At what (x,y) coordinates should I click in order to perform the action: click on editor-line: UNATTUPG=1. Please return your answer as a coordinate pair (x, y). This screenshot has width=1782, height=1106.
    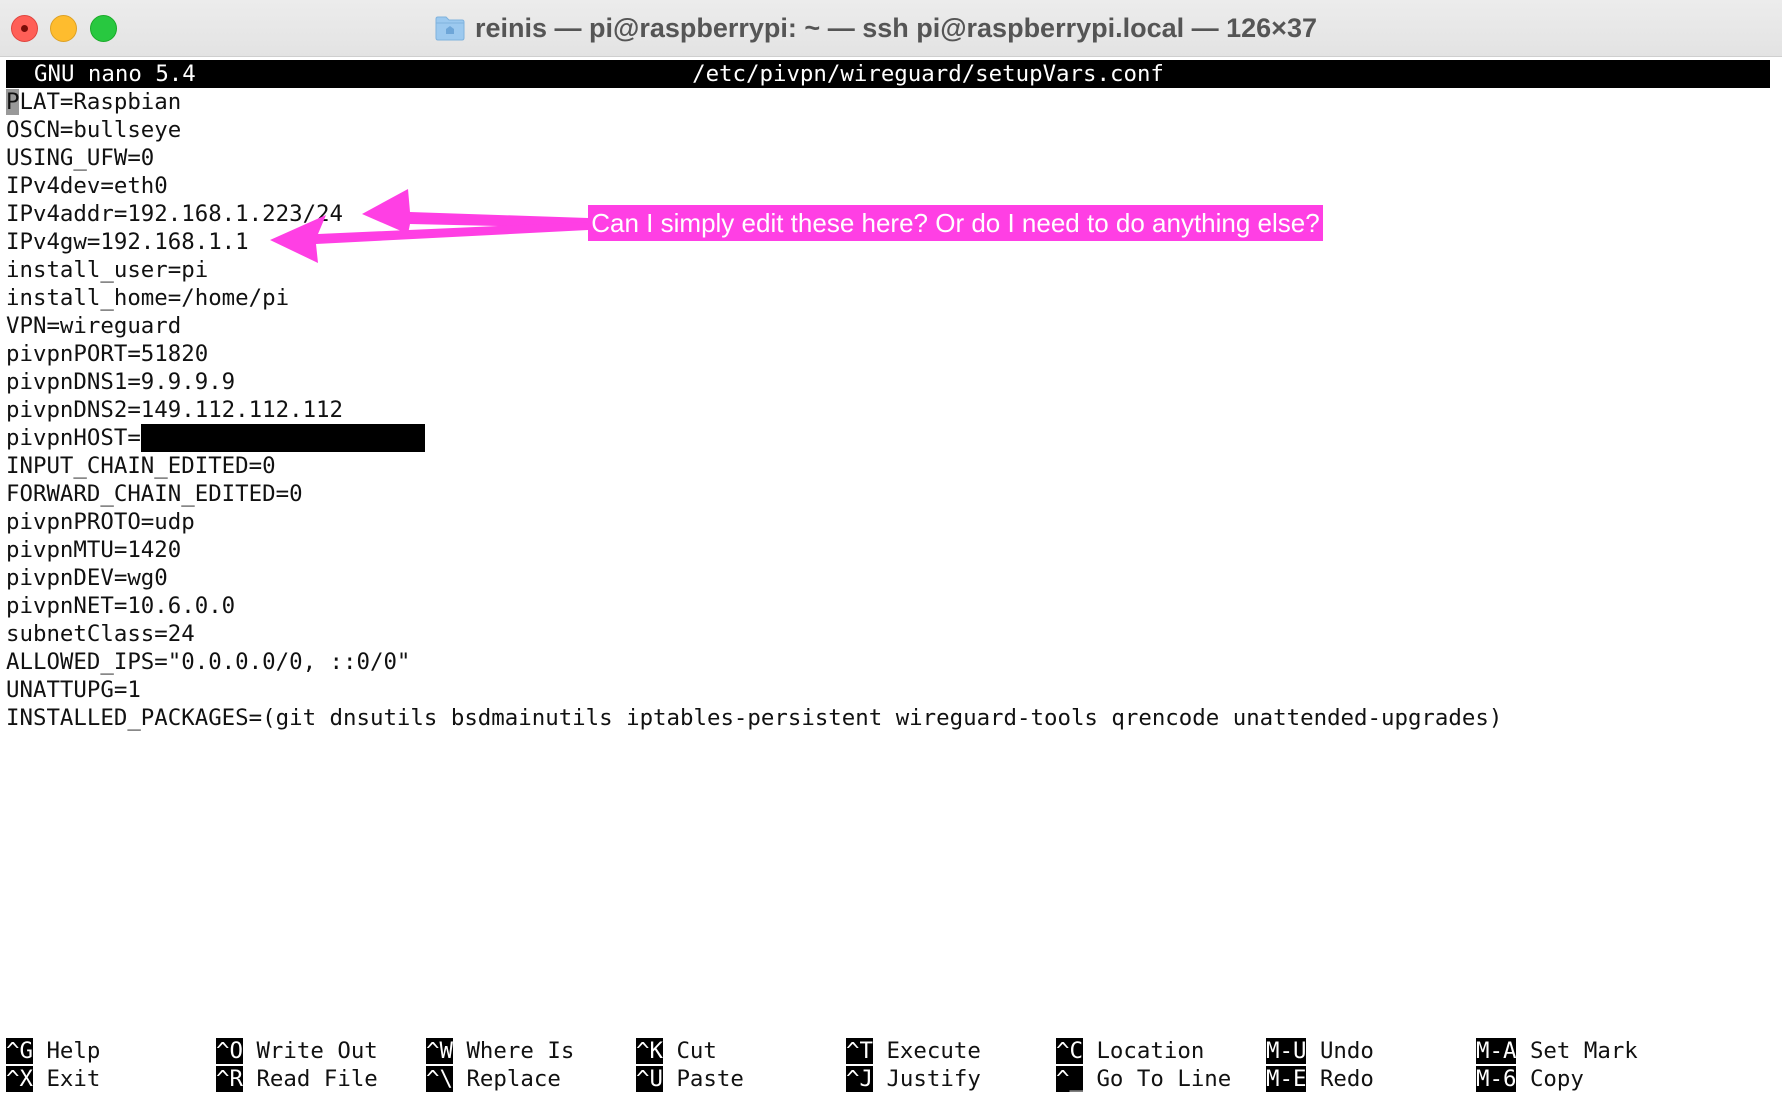
    Looking at the image, I should click on (888, 690).